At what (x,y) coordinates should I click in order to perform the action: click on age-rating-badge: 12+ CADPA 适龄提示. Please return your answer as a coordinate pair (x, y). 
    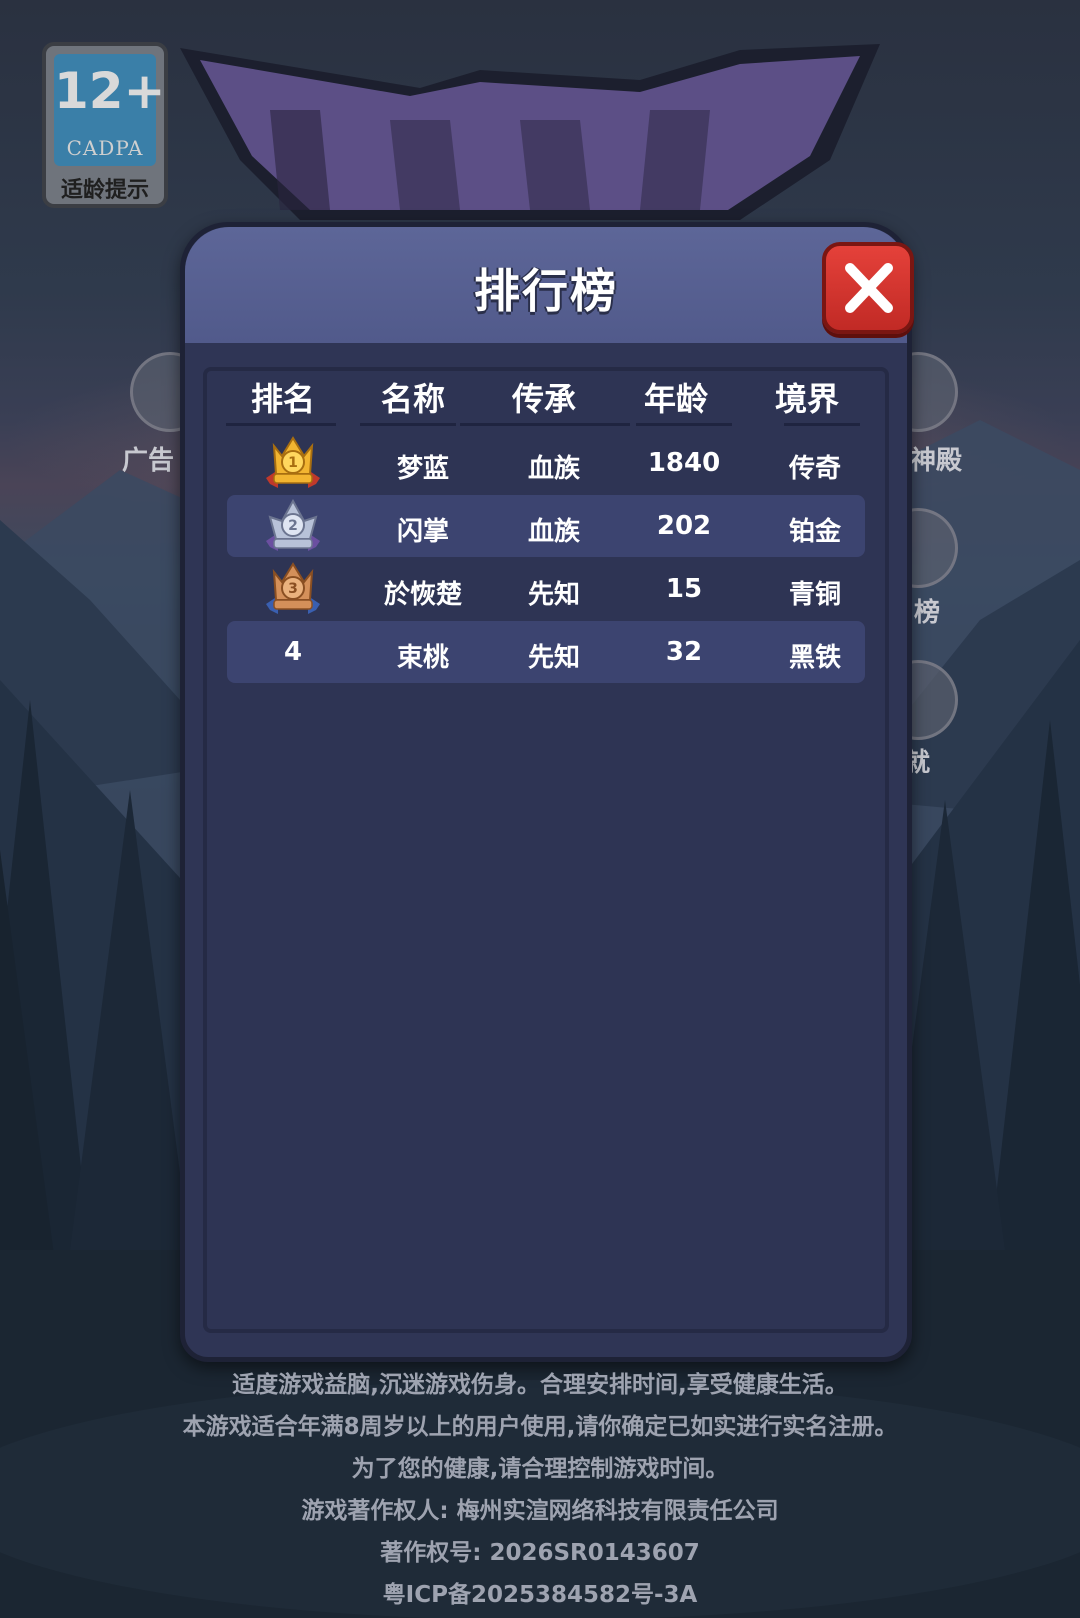
    Looking at the image, I should click on (105, 125).